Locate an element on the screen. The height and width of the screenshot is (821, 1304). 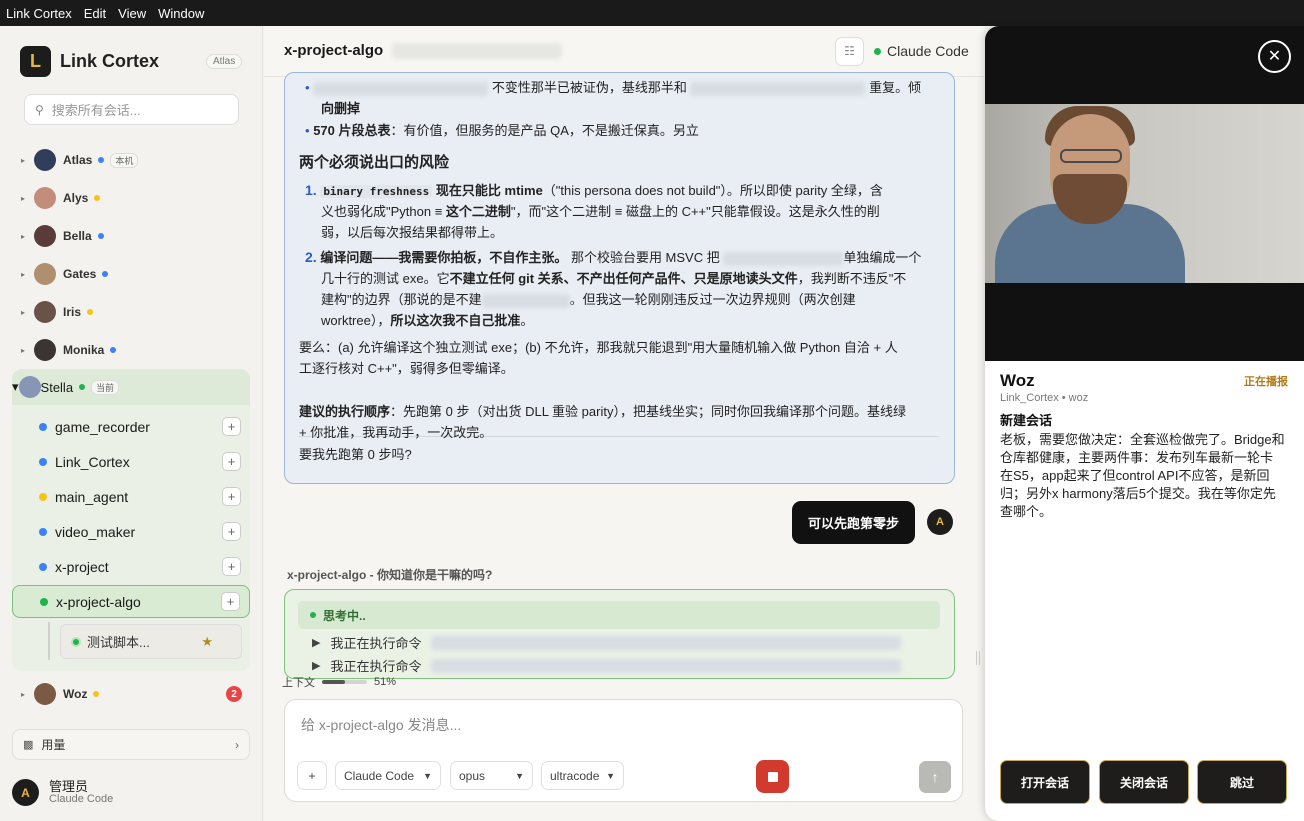
agent-item-monika: ▸ Monika is located at coordinates (131, 350).